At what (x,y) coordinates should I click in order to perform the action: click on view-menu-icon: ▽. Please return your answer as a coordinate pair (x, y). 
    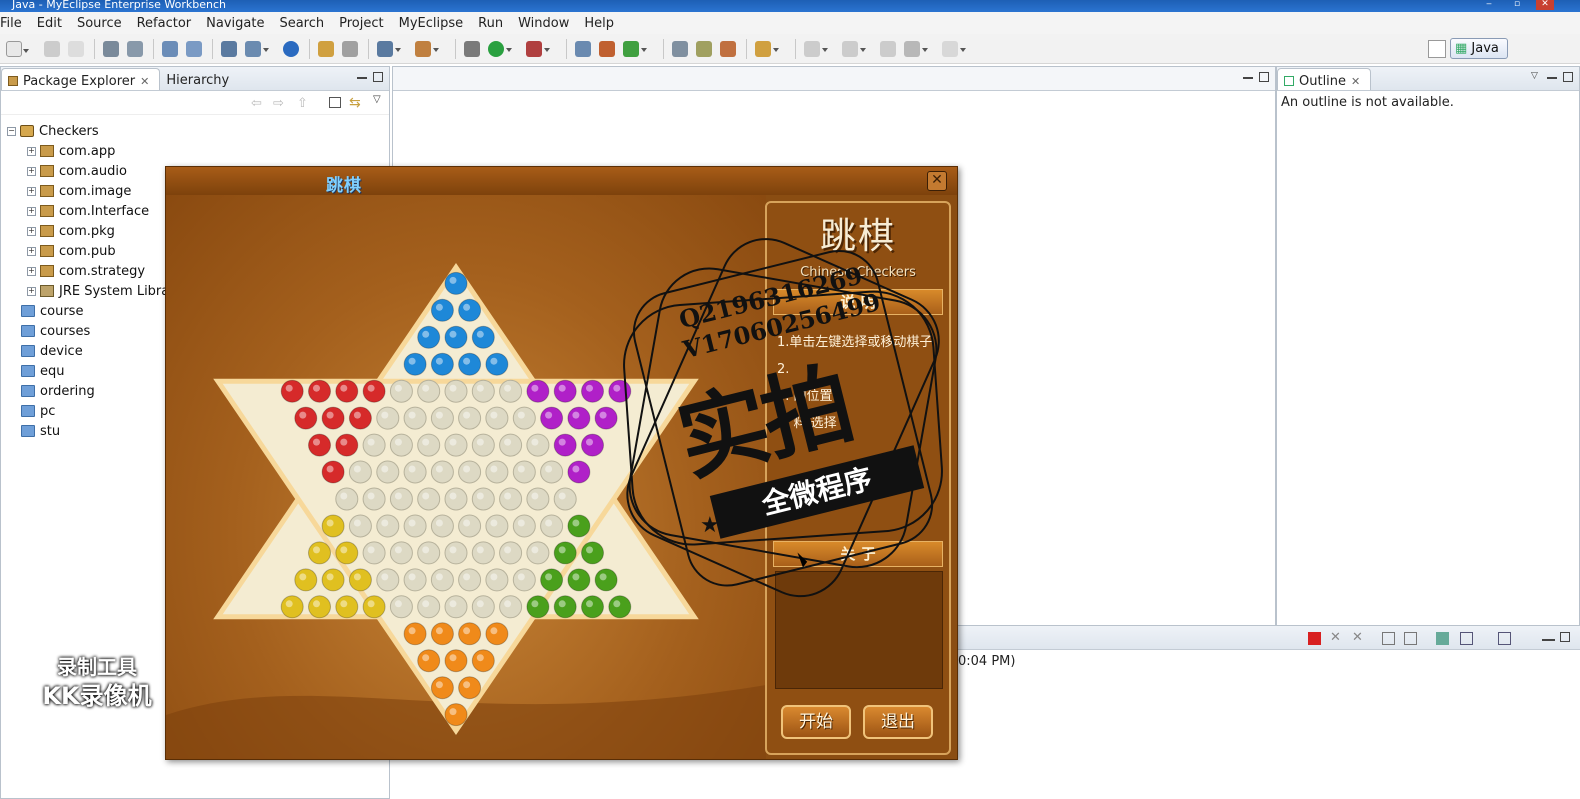
    Looking at the image, I should click on (377, 99).